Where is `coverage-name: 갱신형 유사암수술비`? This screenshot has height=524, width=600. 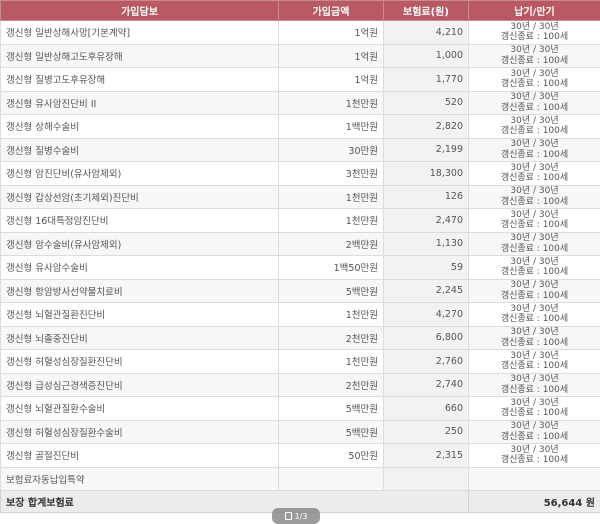 coverage-name: 갱신형 유사암수술비 is located at coordinates (140, 268).